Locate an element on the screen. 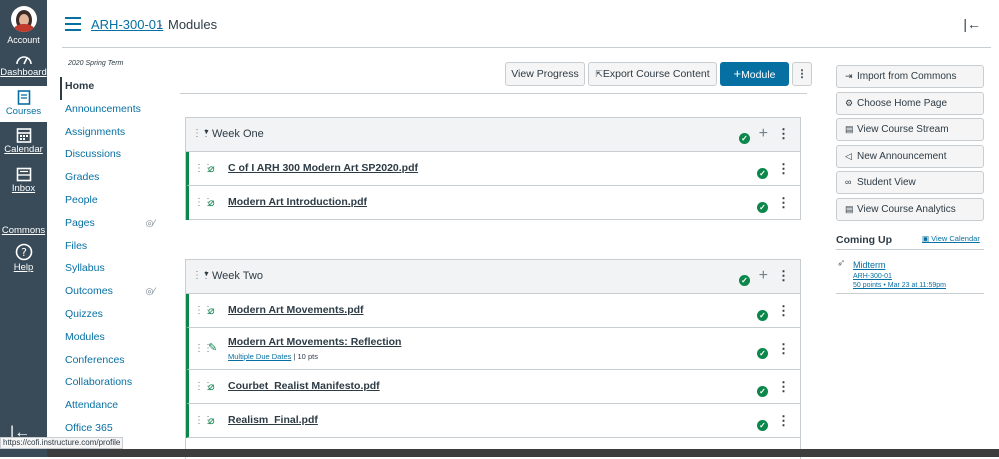  choose-home-page-button: ⚙ Choose Home Page is located at coordinates (910, 103).